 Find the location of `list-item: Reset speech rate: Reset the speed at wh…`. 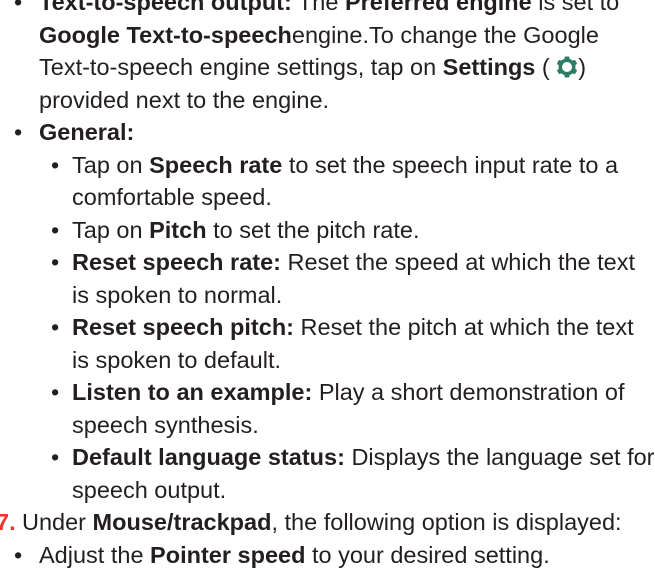

list-item: Reset speech rate: Reset the speed at wh… is located at coordinates (353, 278).